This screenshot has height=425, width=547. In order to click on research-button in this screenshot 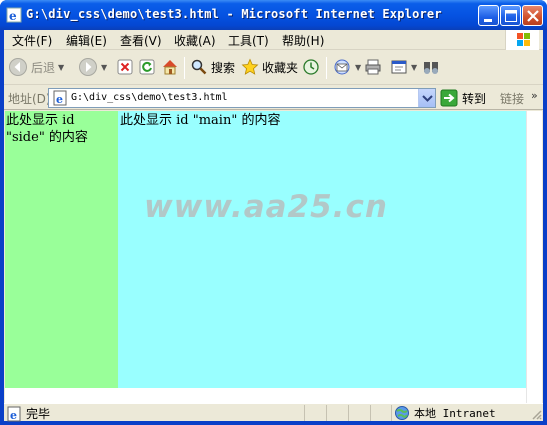, I will do `click(431, 67)`.